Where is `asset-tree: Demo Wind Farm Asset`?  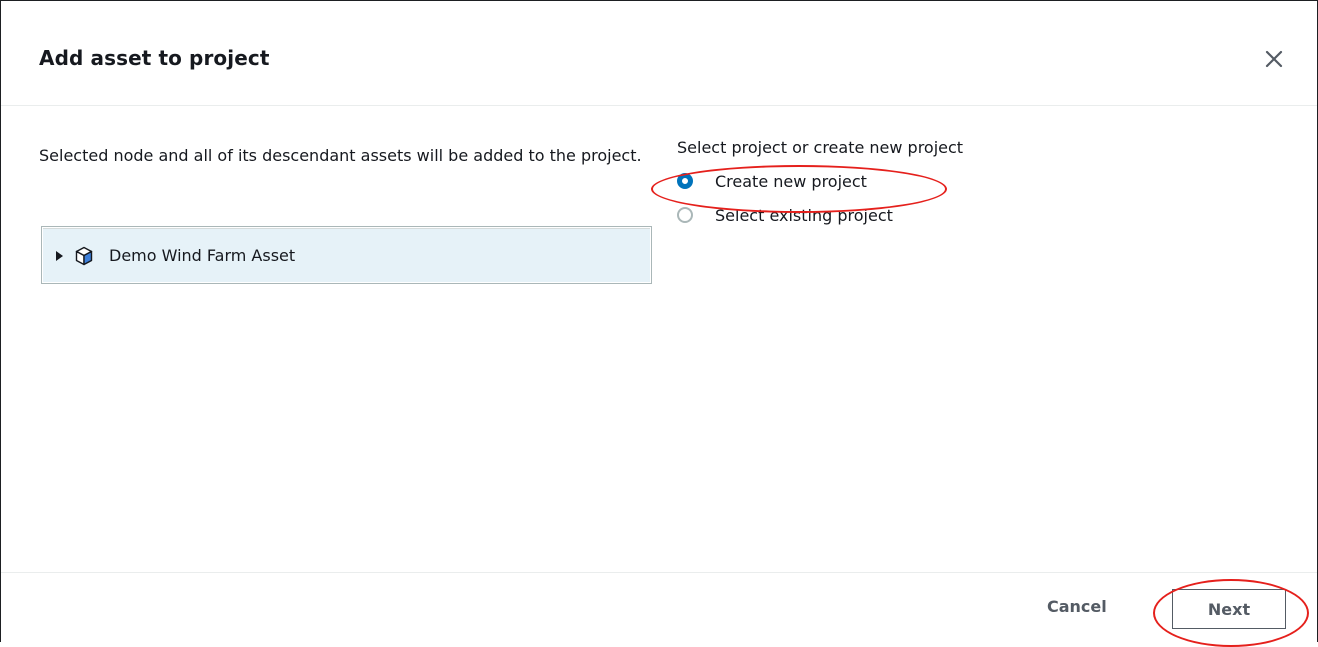
asset-tree: Demo Wind Farm Asset is located at coordinates (346, 255).